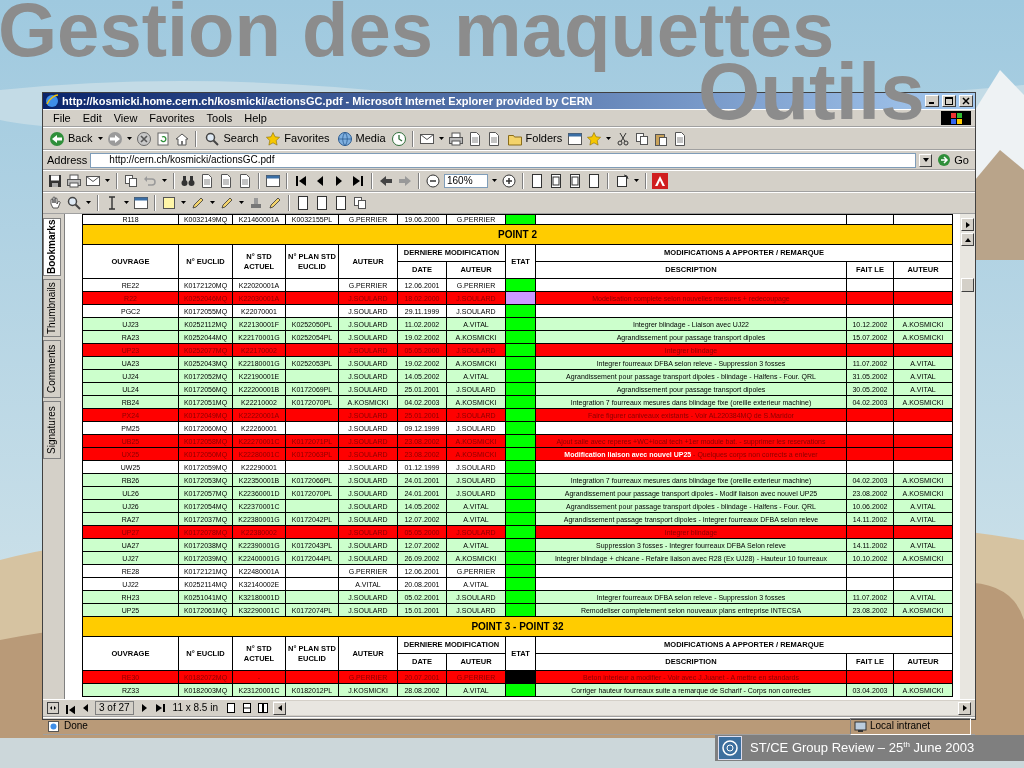 This screenshot has height=768, width=1024. I want to click on adobe-logo-icon, so click(660, 181).